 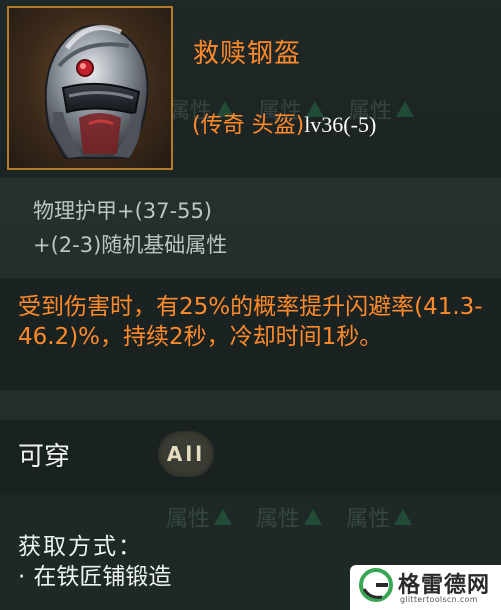 What do you see at coordinates (247, 54) in the screenshot?
I see `item-name: 救赎钢盔` at bounding box center [247, 54].